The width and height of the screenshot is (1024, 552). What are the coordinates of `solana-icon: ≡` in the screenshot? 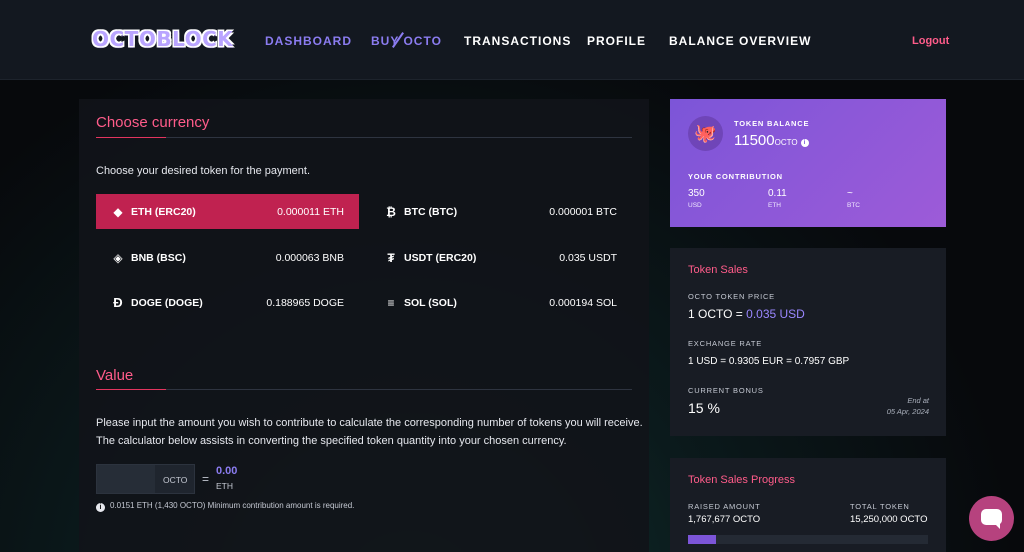 It's located at (391, 303).